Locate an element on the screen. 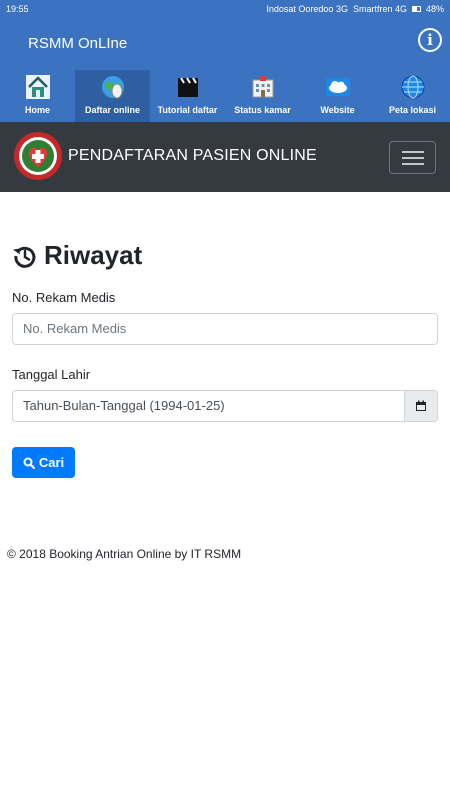 The height and width of the screenshot is (800, 450). nav-label-website: Website is located at coordinates (337, 110).